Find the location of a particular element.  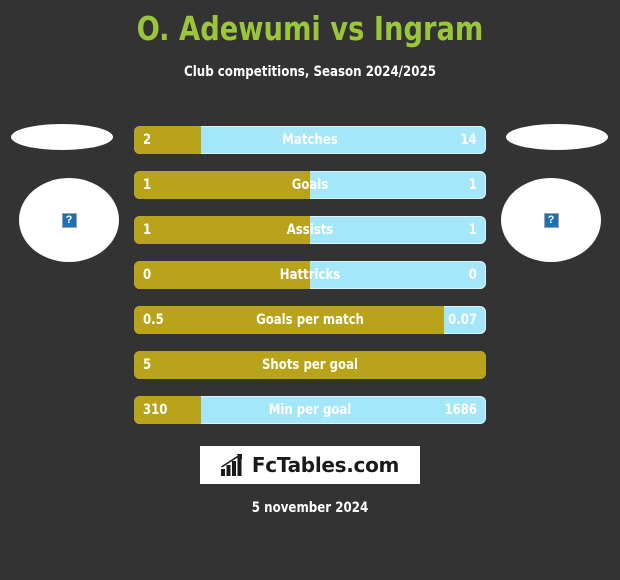

home-player-card: ? is located at coordinates (67, 190).